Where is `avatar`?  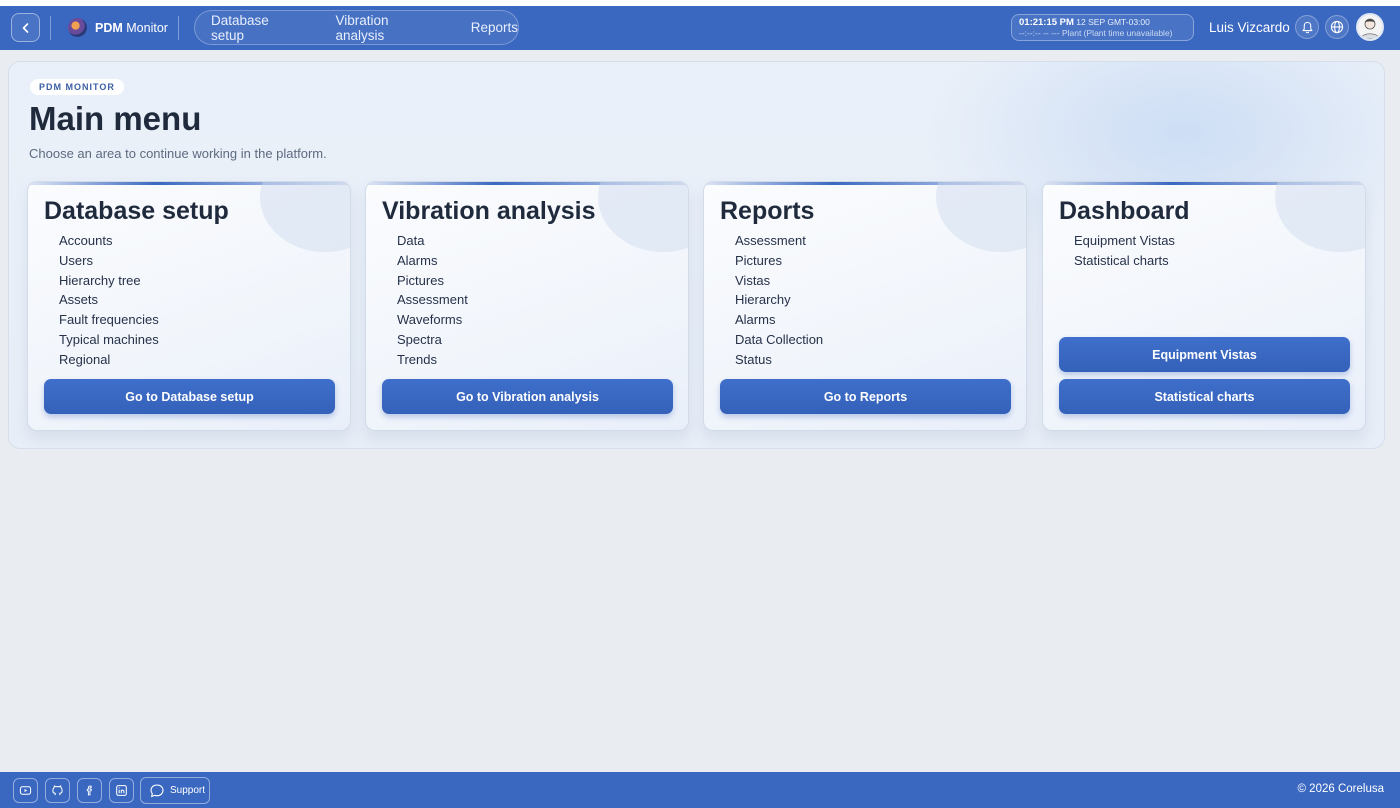 avatar is located at coordinates (1370, 27).